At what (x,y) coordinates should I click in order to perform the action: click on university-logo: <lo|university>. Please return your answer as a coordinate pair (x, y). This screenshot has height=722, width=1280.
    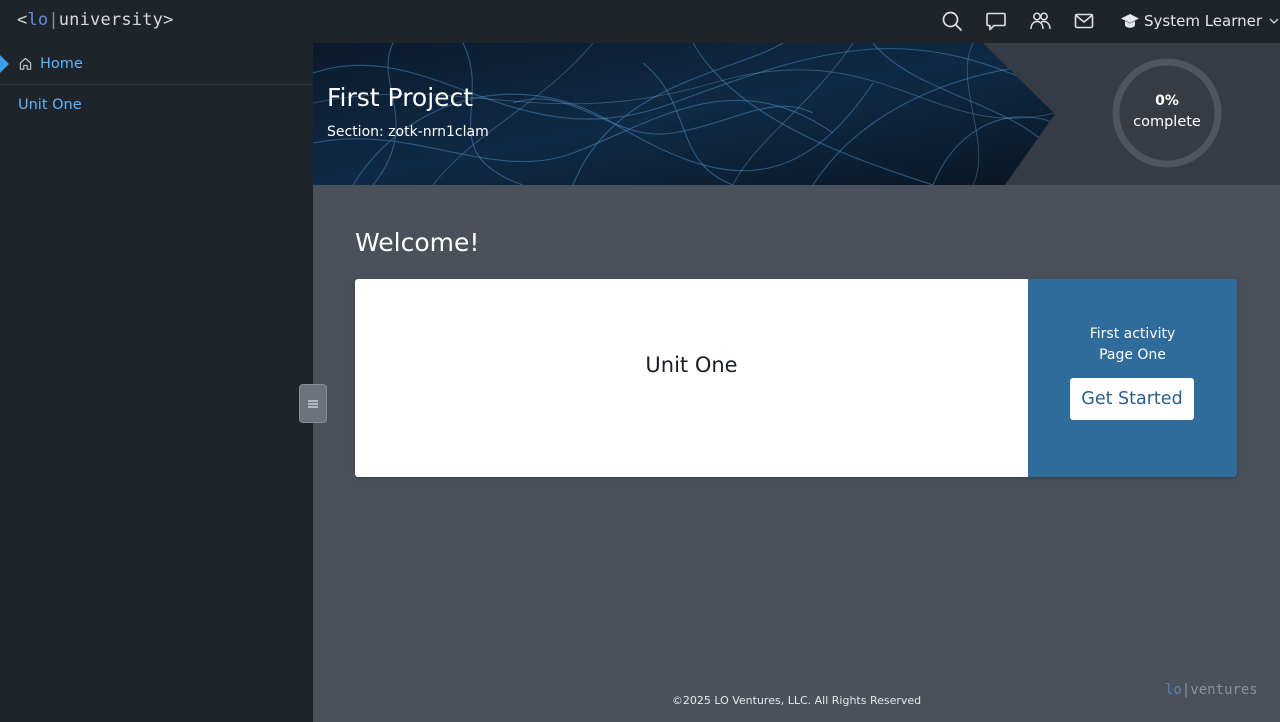
    Looking at the image, I should click on (95, 20).